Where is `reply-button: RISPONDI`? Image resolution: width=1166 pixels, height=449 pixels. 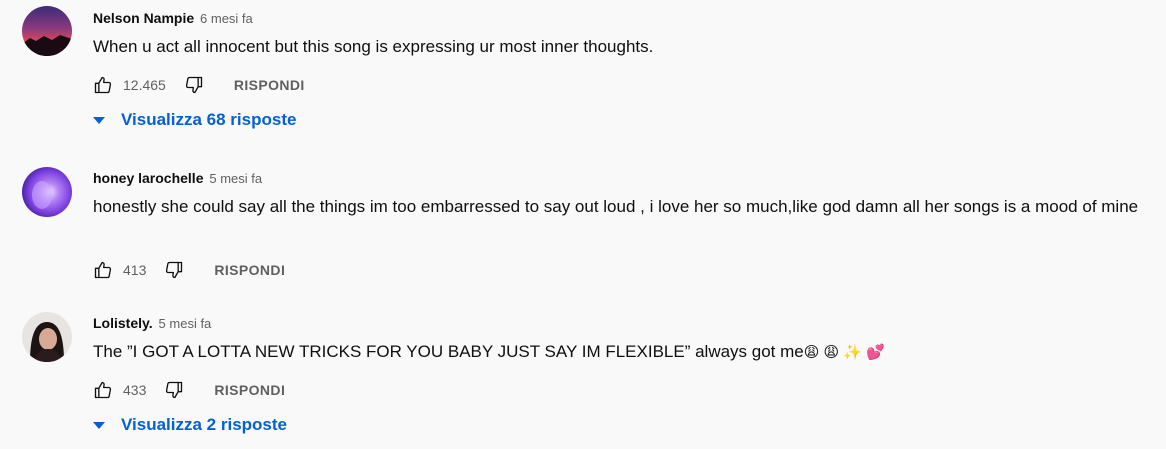 reply-button: RISPONDI is located at coordinates (249, 390).